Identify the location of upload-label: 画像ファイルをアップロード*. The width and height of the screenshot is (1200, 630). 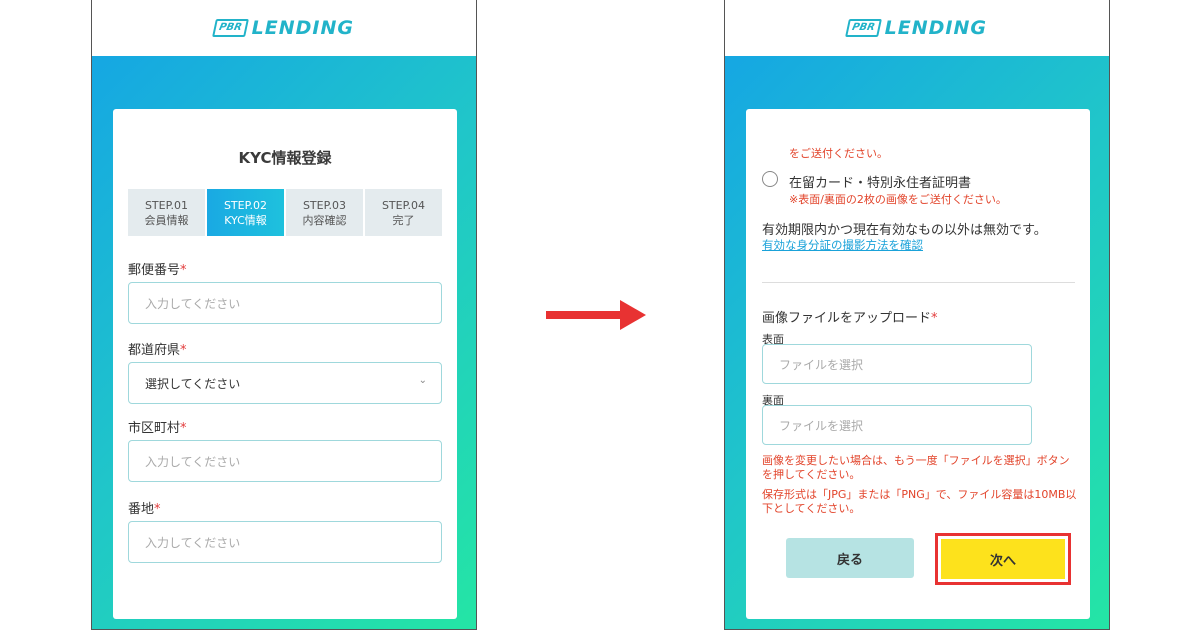
(850, 316).